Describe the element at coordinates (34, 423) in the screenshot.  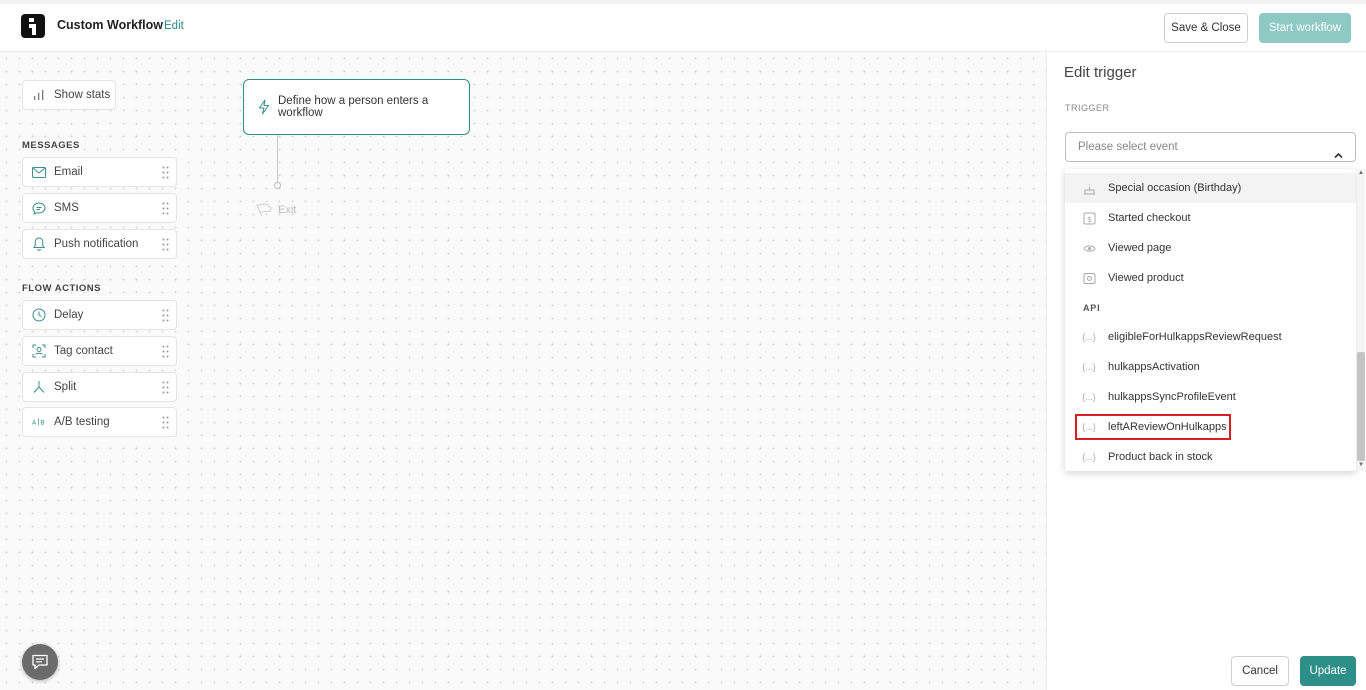
I see `svg-text: A` at that location.